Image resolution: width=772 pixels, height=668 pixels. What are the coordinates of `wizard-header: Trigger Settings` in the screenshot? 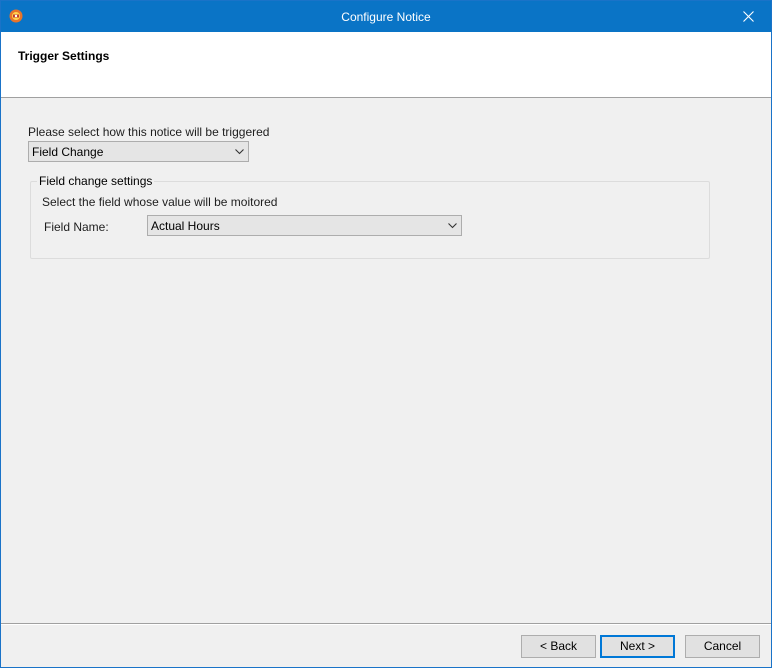 It's located at (386, 65).